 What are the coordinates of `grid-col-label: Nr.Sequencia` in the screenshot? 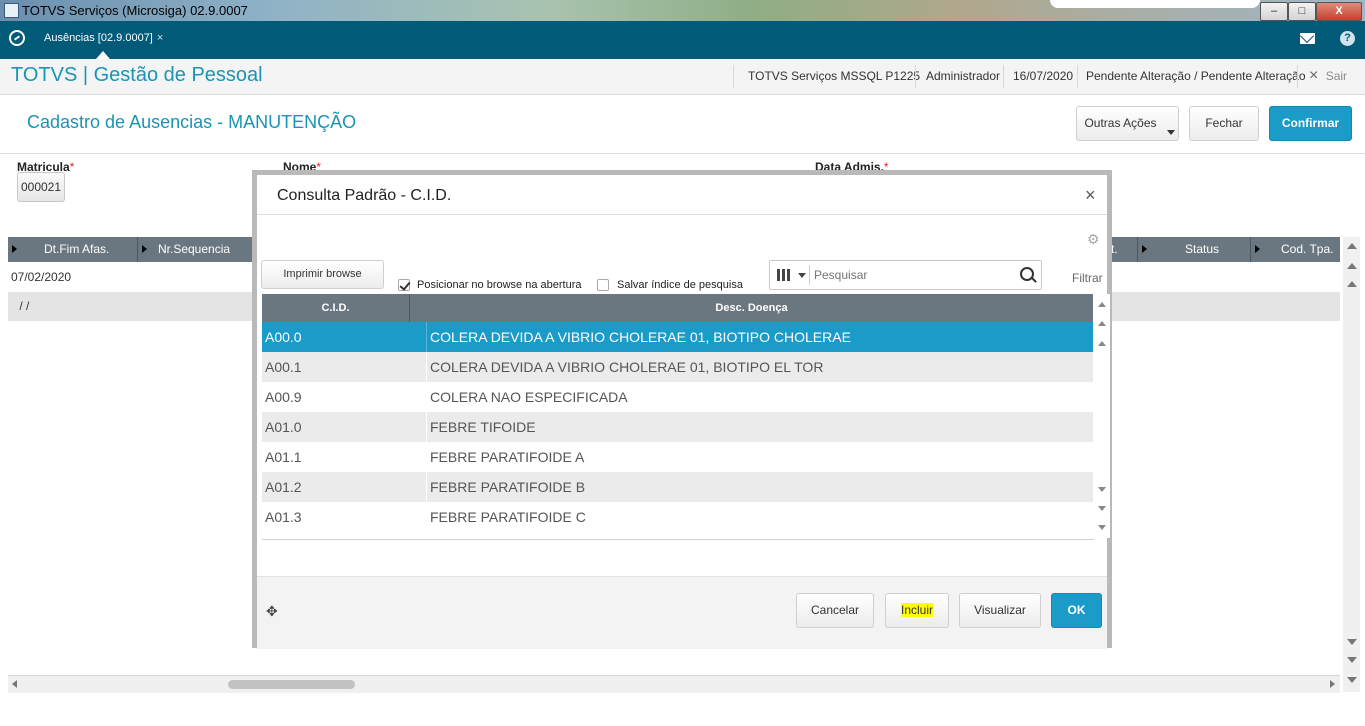 It's located at (194, 249).